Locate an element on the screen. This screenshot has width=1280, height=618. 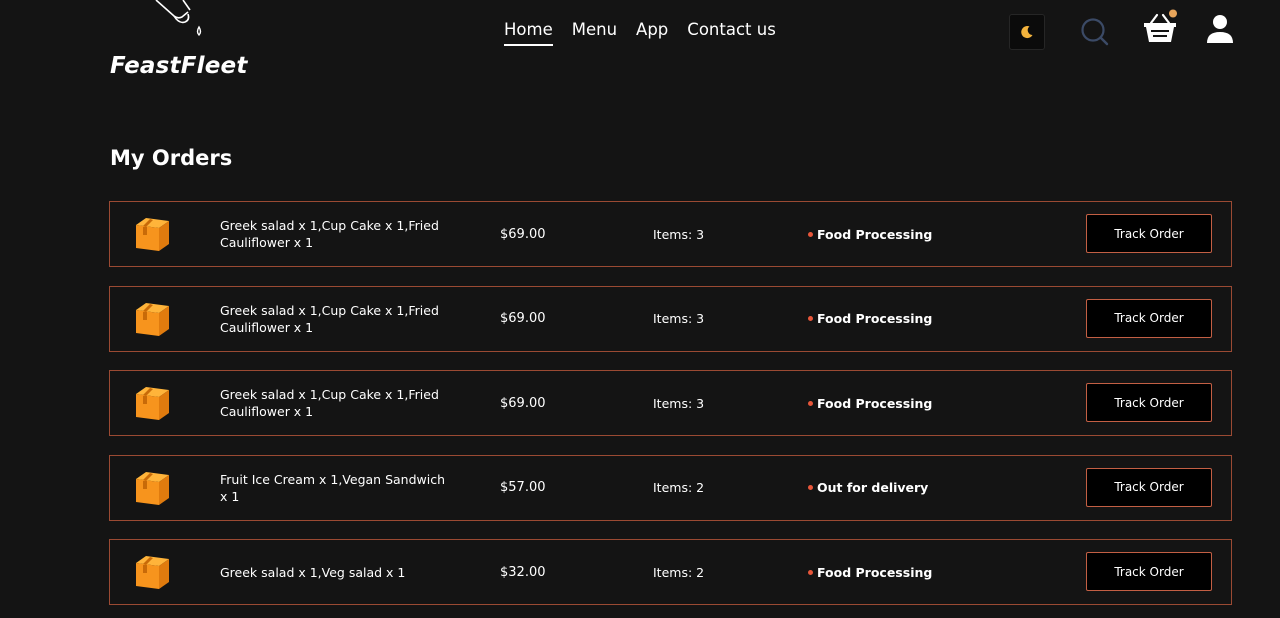
logo: FeastFleet is located at coordinates (190, 41).